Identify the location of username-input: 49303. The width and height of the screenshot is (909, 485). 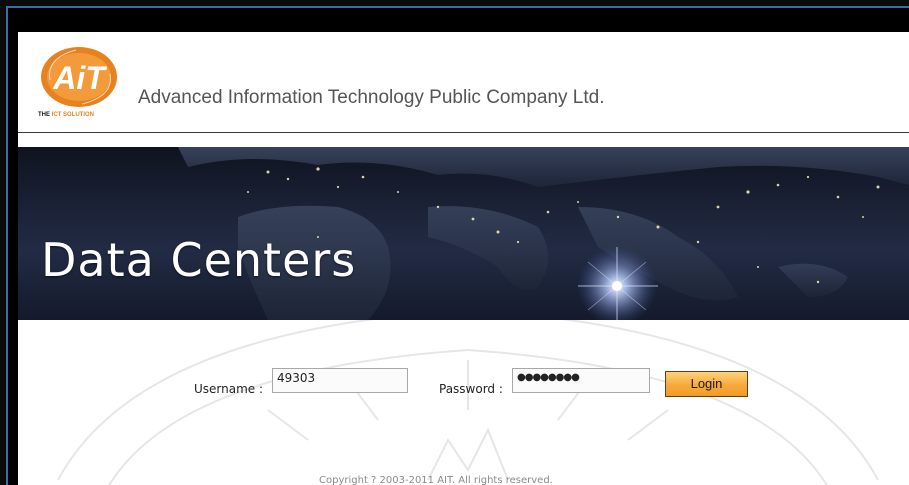
(340, 380).